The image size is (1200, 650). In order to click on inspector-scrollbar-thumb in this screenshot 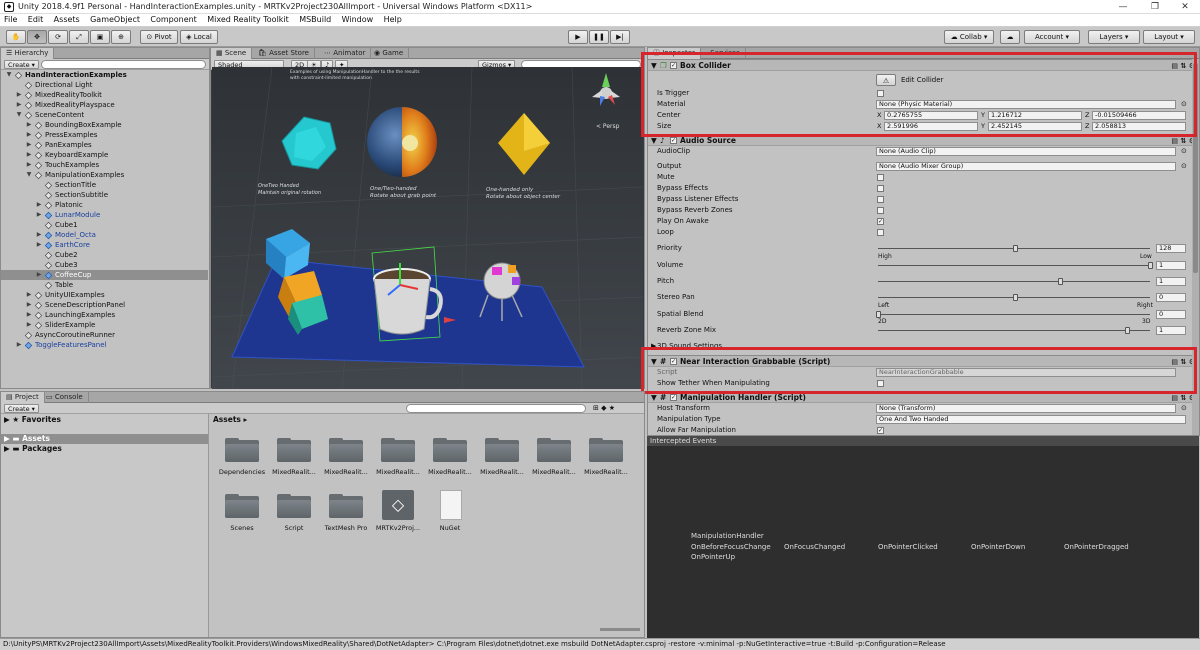, I will do `click(1195, 168)`.